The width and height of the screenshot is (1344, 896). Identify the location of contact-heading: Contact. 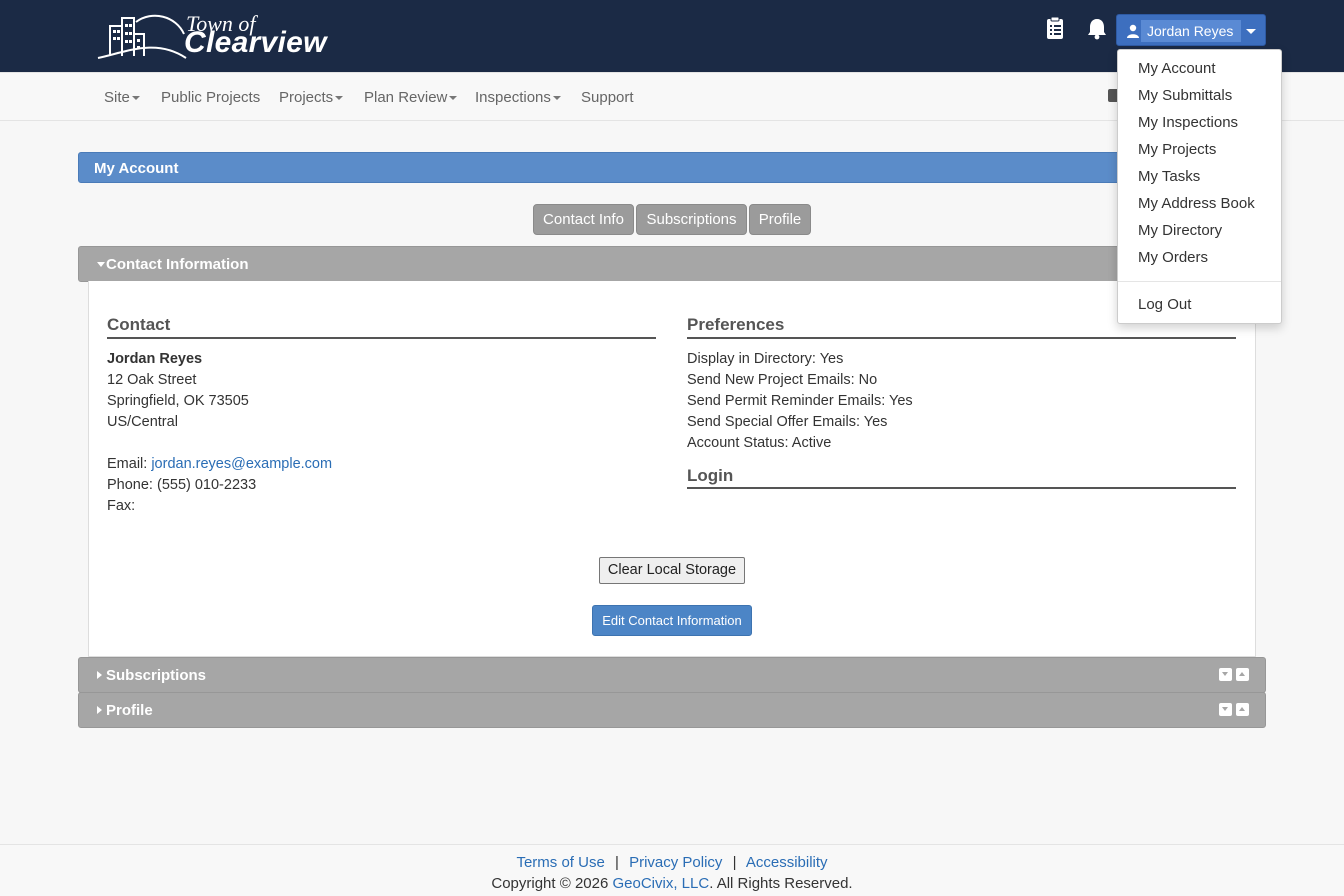
(139, 324).